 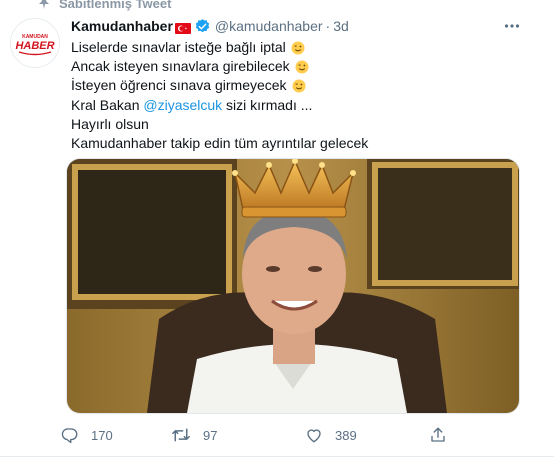 I want to click on tweet-line: Ancak isteyen sınavlara girebilecek, so click(x=301, y=66).